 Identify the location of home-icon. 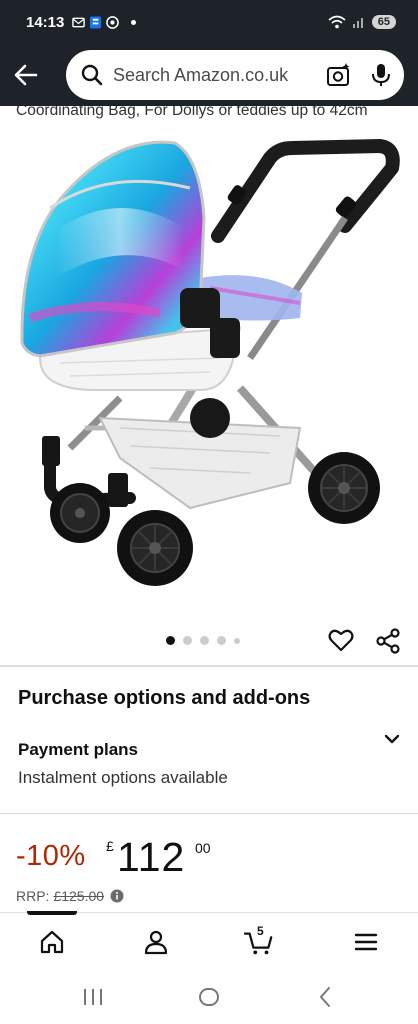
(52, 942).